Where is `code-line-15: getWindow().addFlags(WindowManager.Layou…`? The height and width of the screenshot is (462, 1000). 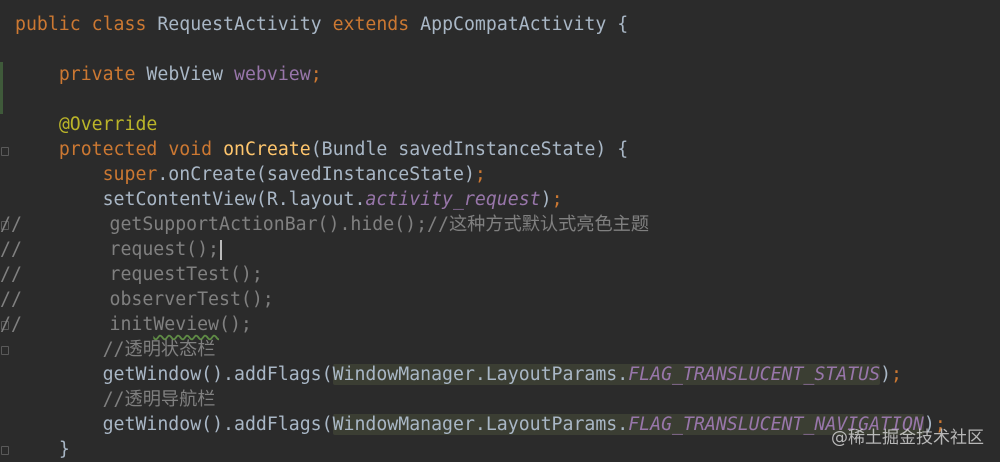 code-line-15: getWindow().addFlags(WindowManager.Layou… is located at coordinates (507, 374).